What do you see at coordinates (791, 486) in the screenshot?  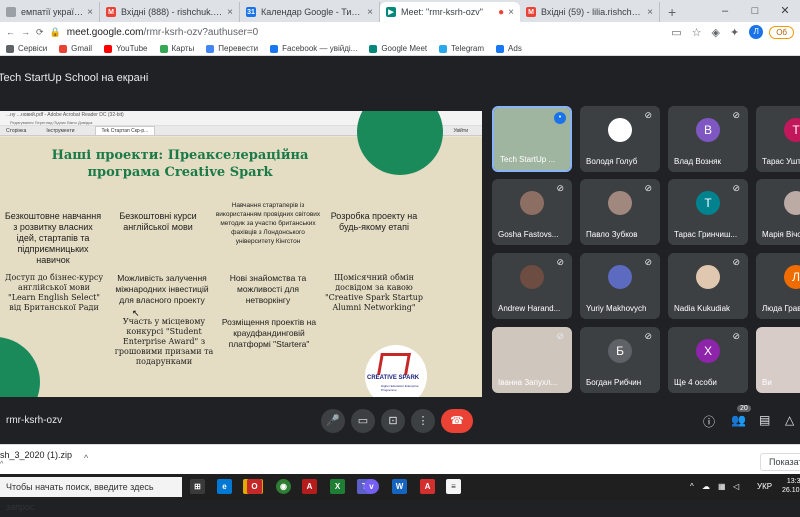 I see `taskbar-clock: 13:37 26.10.20` at bounding box center [791, 486].